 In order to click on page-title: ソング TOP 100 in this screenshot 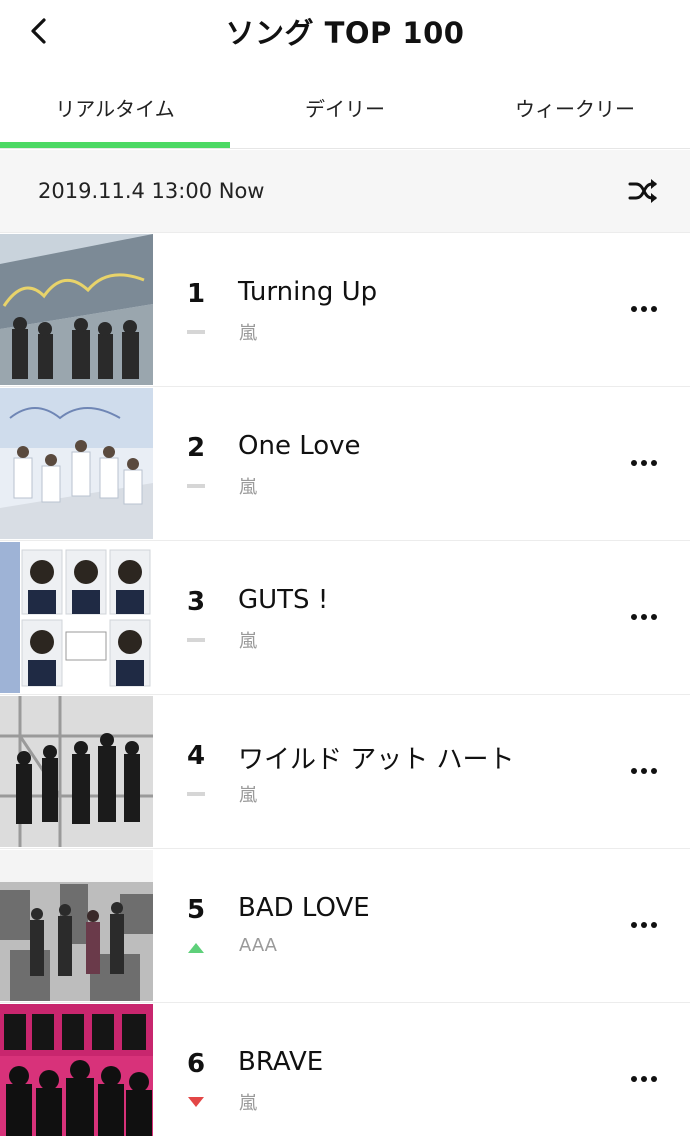, I will do `click(345, 33)`.